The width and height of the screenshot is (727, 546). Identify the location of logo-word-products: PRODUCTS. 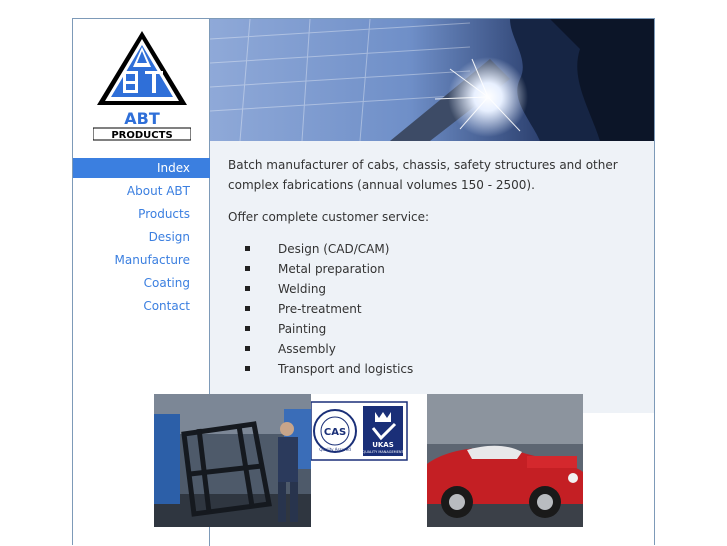
(141, 135).